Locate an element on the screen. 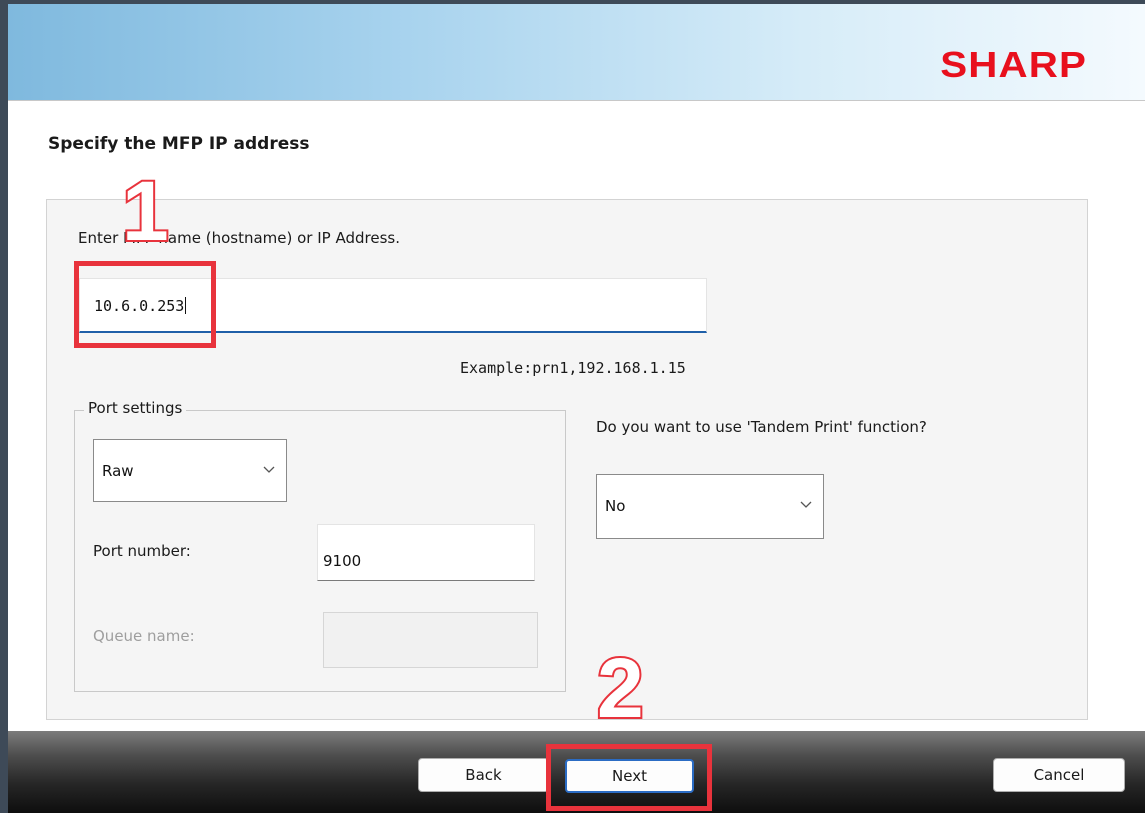 The height and width of the screenshot is (813, 1145). port-settings-legend: Port settings is located at coordinates (135, 408).